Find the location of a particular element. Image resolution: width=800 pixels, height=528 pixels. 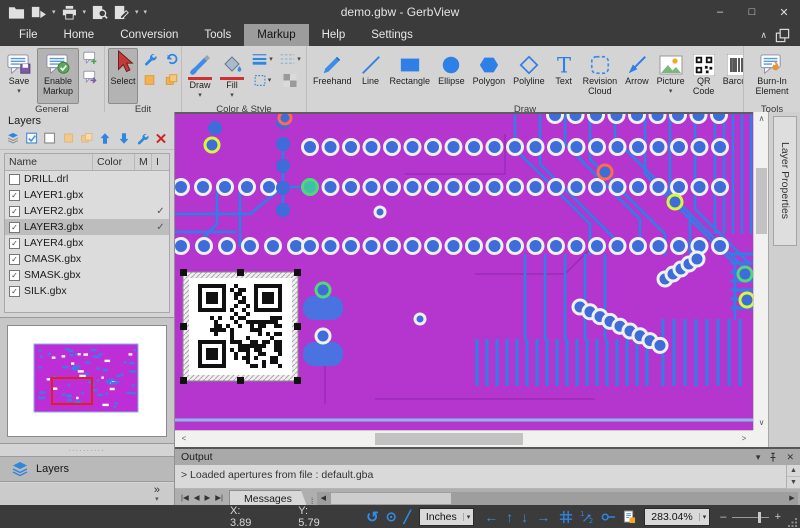

close-button: ✕ is located at coordinates (784, 12).